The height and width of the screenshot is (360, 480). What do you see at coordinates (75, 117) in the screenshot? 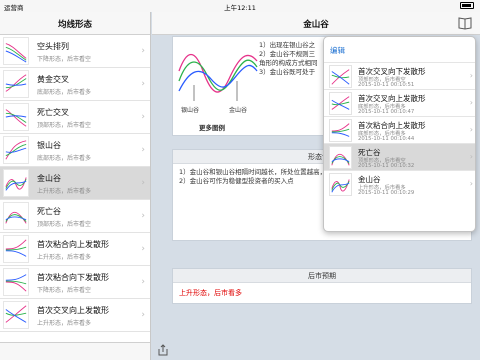
I see `list-item: 死亡交叉 顶部形态，后市看空 ›` at bounding box center [75, 117].